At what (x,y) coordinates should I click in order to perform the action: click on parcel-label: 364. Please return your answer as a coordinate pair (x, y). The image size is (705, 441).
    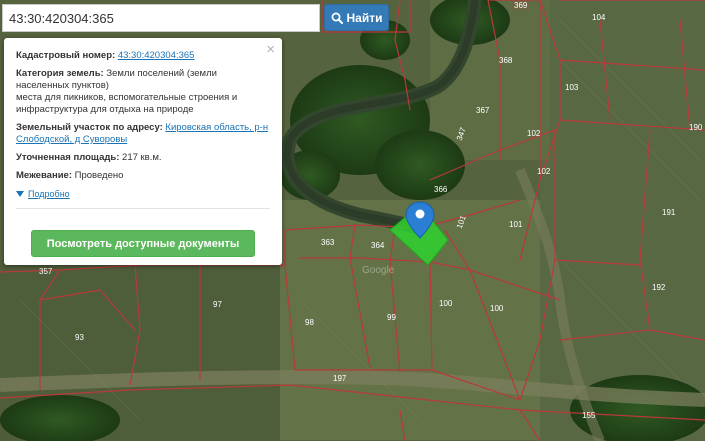
    Looking at the image, I should click on (378, 245).